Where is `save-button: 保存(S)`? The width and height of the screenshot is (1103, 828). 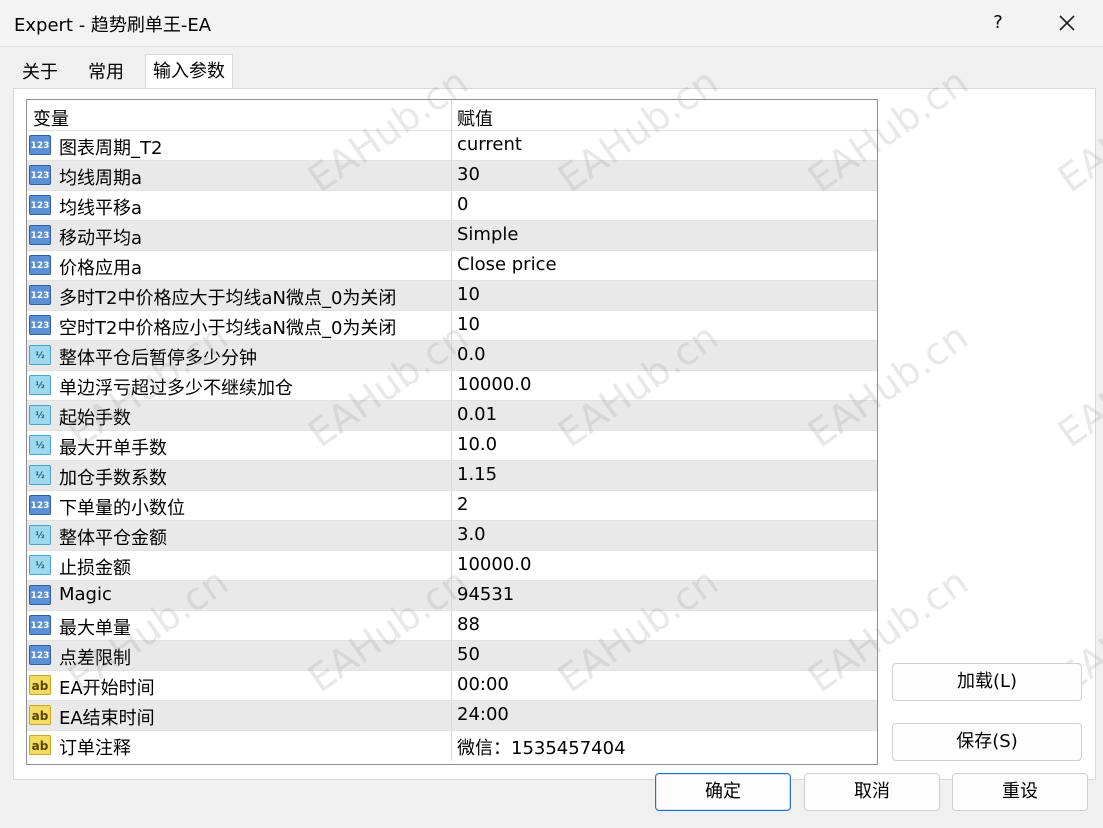
save-button: 保存(S) is located at coordinates (987, 742).